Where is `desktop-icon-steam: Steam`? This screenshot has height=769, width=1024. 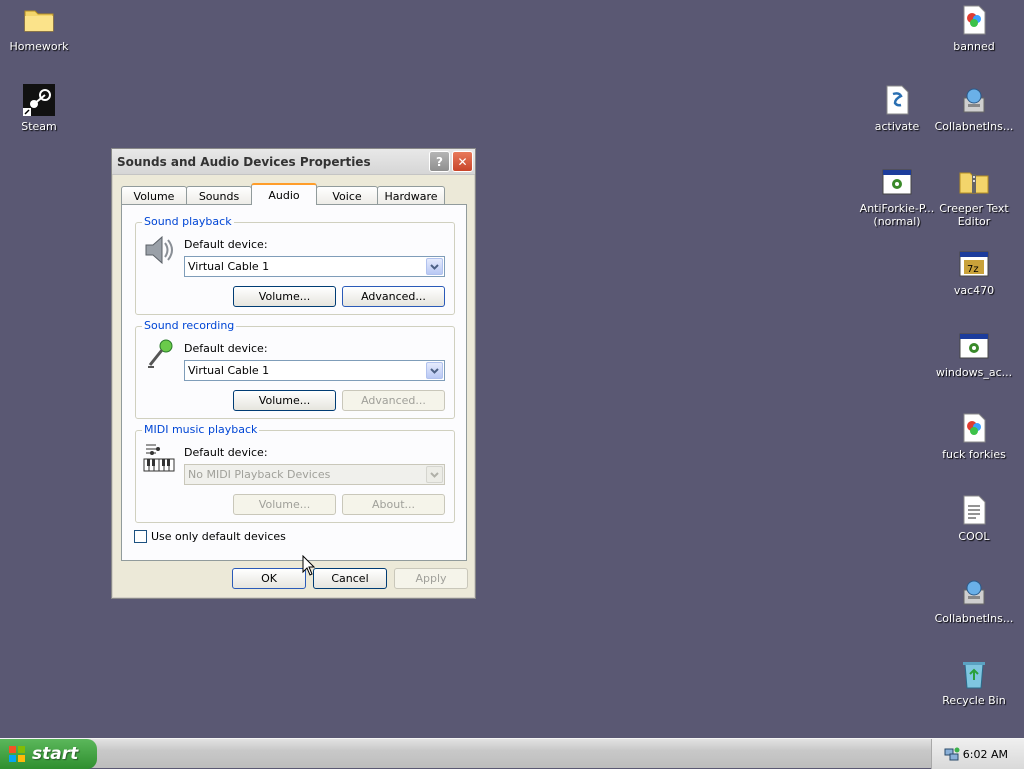
desktop-icon-steam: Steam is located at coordinates (40, 108).